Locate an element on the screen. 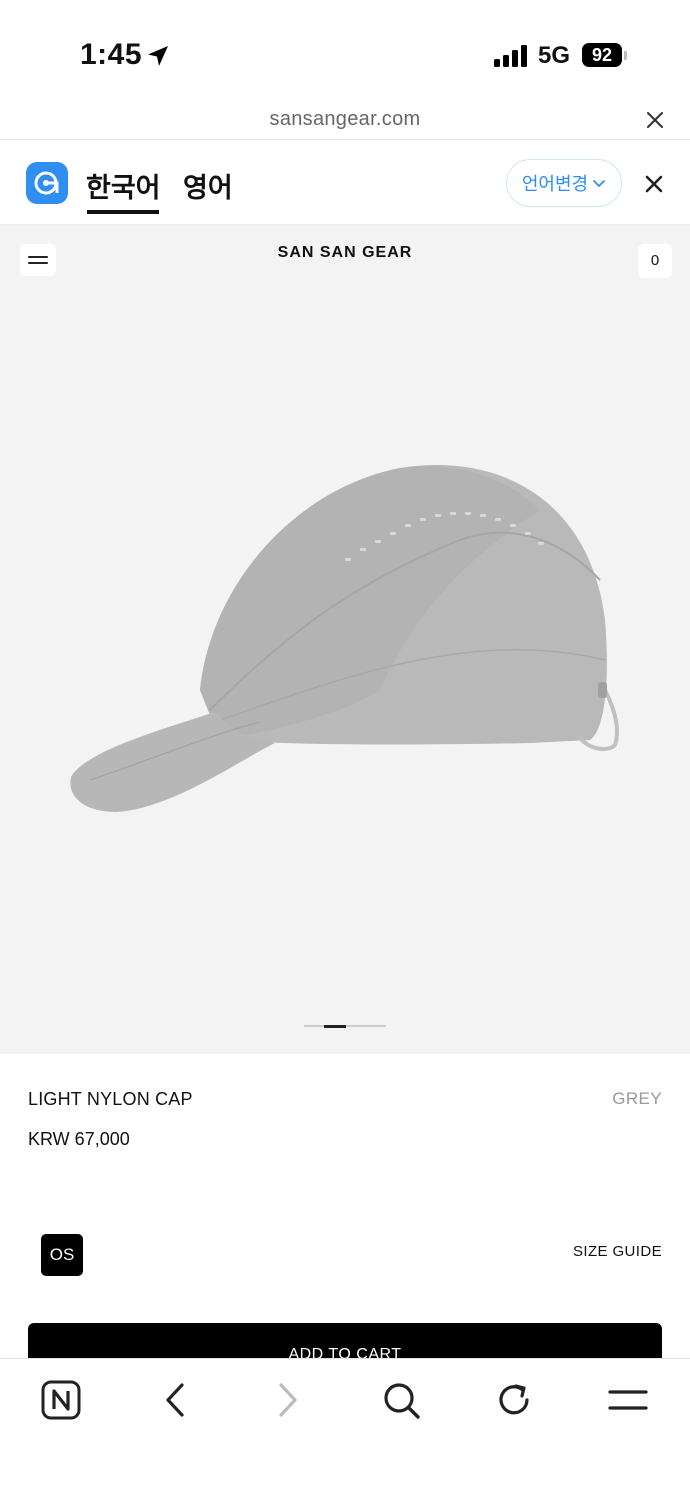 Image resolution: width=690 pixels, height=1501 pixels. product-price: KRW 67,000 is located at coordinates (79, 1139).